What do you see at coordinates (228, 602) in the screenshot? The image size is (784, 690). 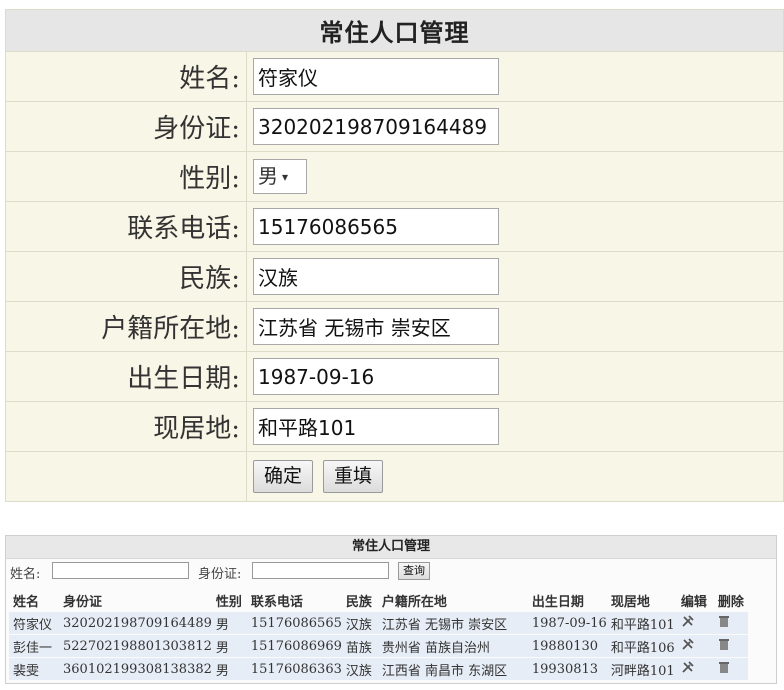 I see `col-header-gender: 性别` at bounding box center [228, 602].